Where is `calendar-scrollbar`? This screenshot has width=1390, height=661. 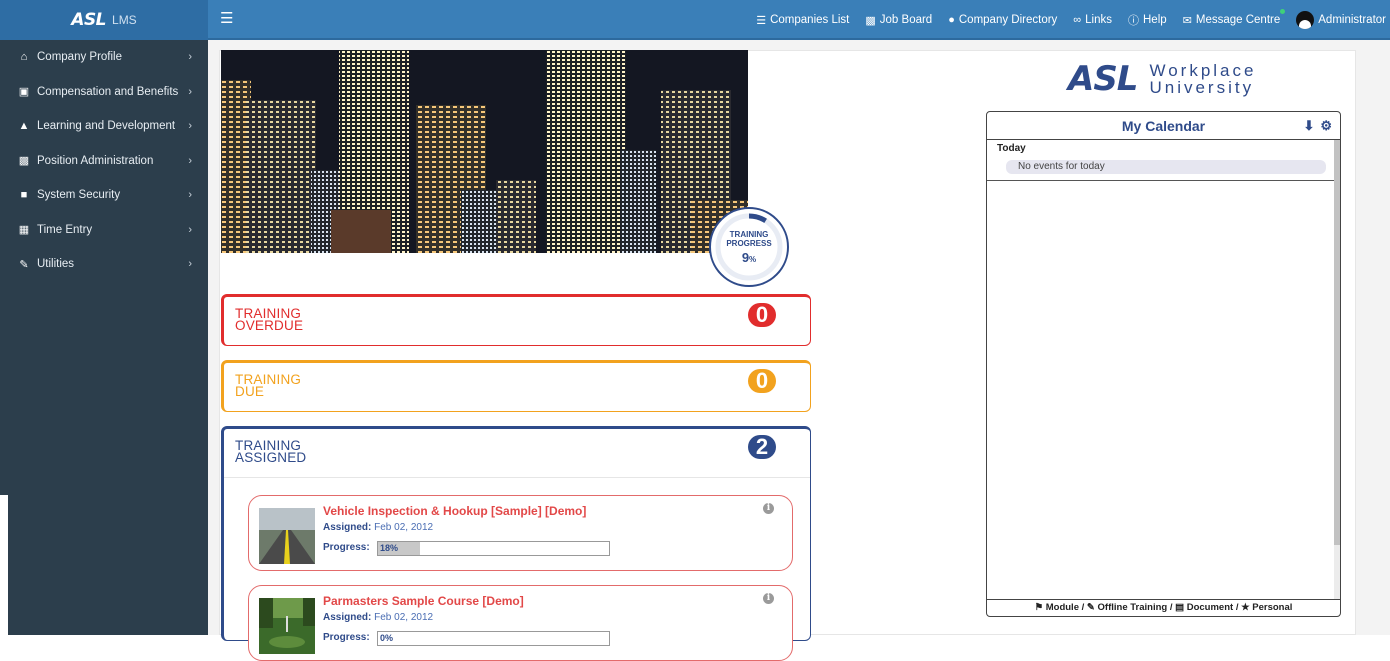
calendar-scrollbar is located at coordinates (1337, 370).